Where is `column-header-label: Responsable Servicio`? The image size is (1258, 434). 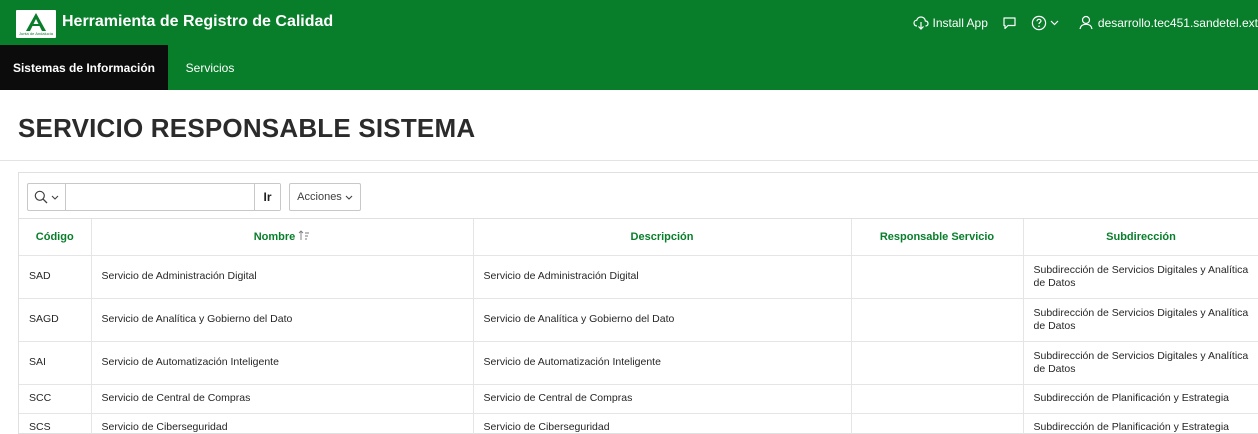
column-header-label: Responsable Servicio is located at coordinates (937, 236).